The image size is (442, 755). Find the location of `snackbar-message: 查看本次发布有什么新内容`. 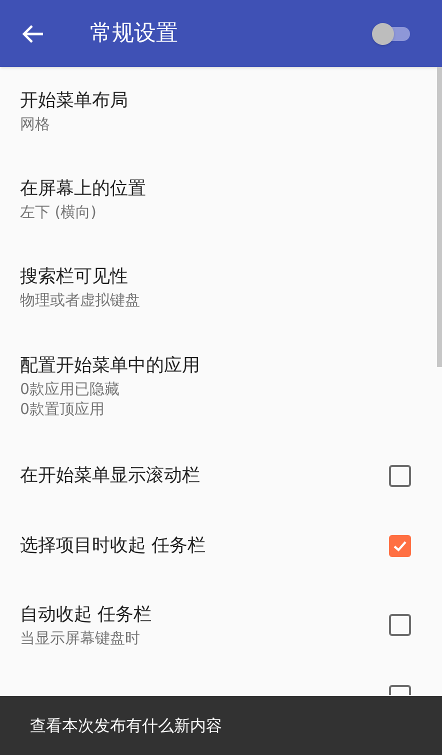

snackbar-message: 查看本次发布有什么新内容 is located at coordinates (126, 725).